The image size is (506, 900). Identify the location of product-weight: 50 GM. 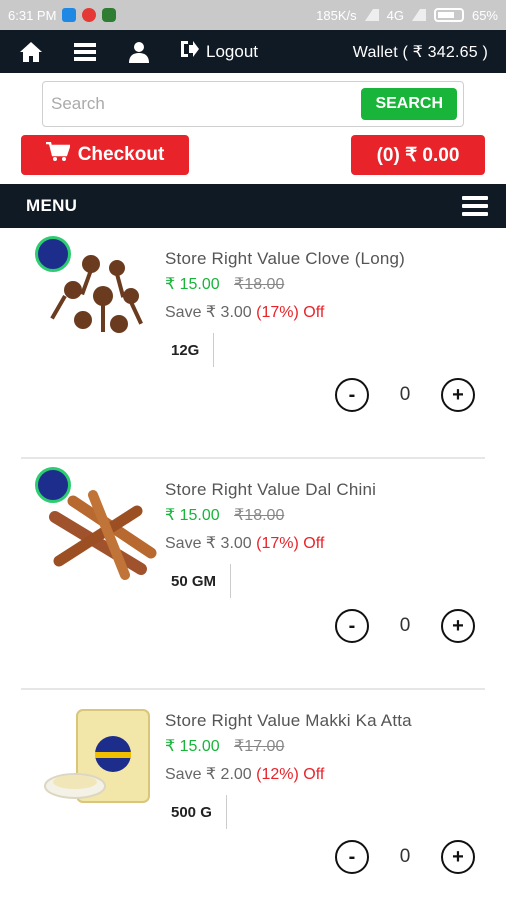
(201, 581).